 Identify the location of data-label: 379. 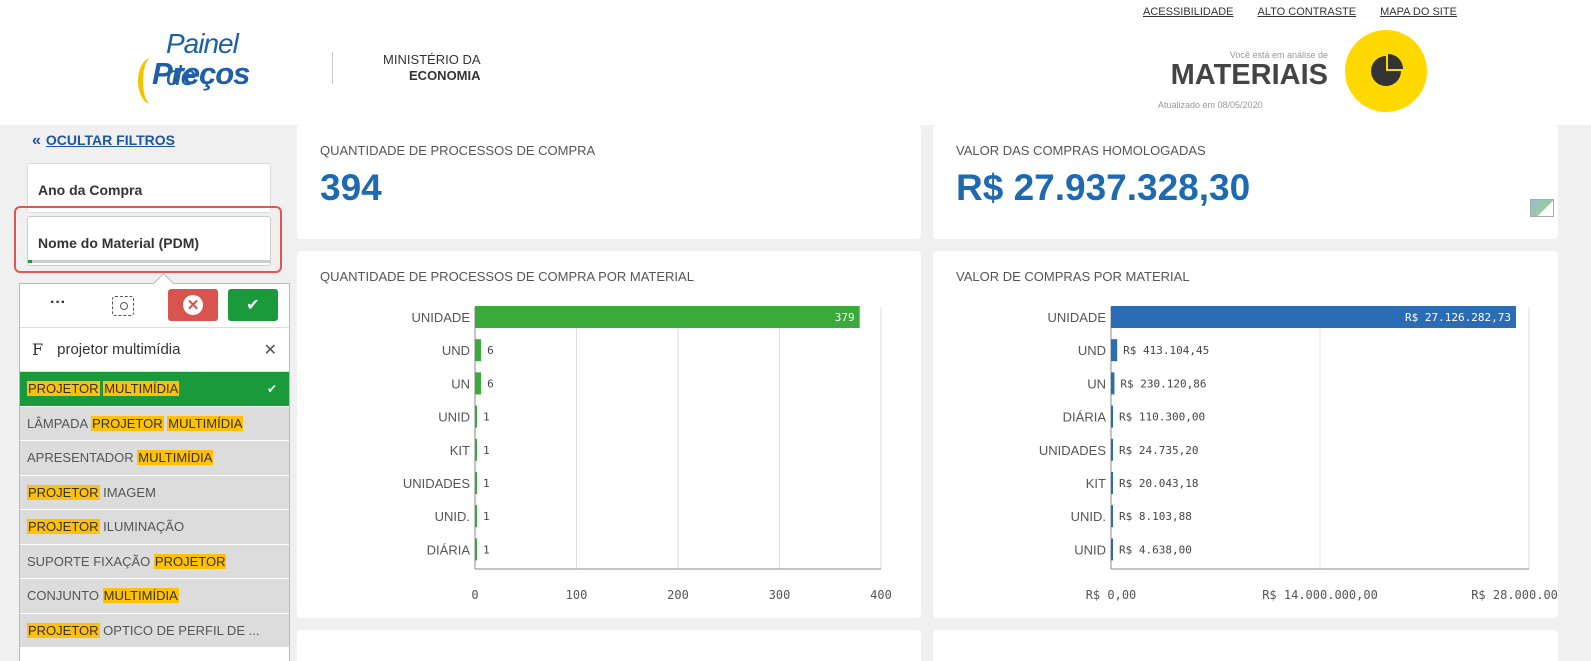
(845, 317).